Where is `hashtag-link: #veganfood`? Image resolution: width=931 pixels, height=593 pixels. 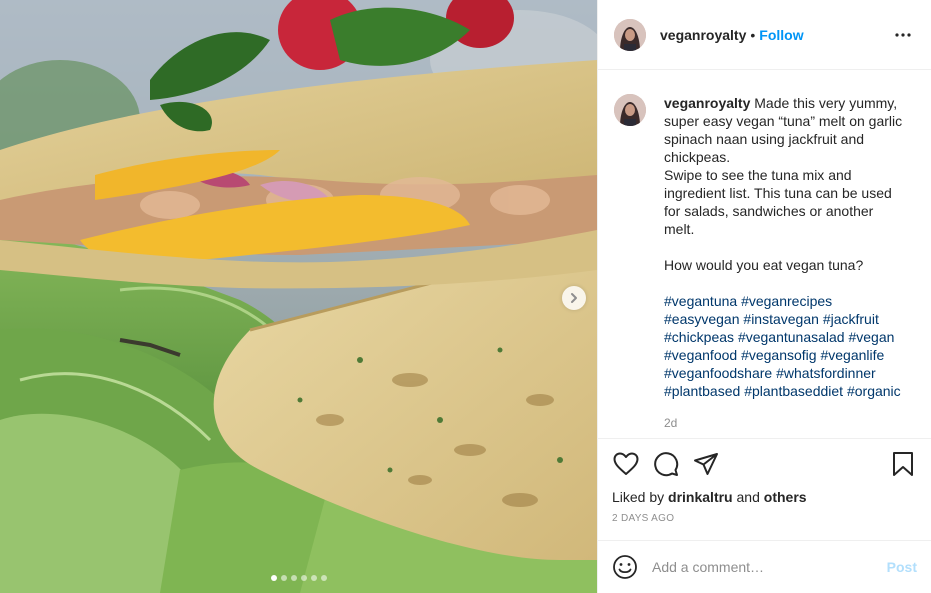 hashtag-link: #veganfood is located at coordinates (700, 355).